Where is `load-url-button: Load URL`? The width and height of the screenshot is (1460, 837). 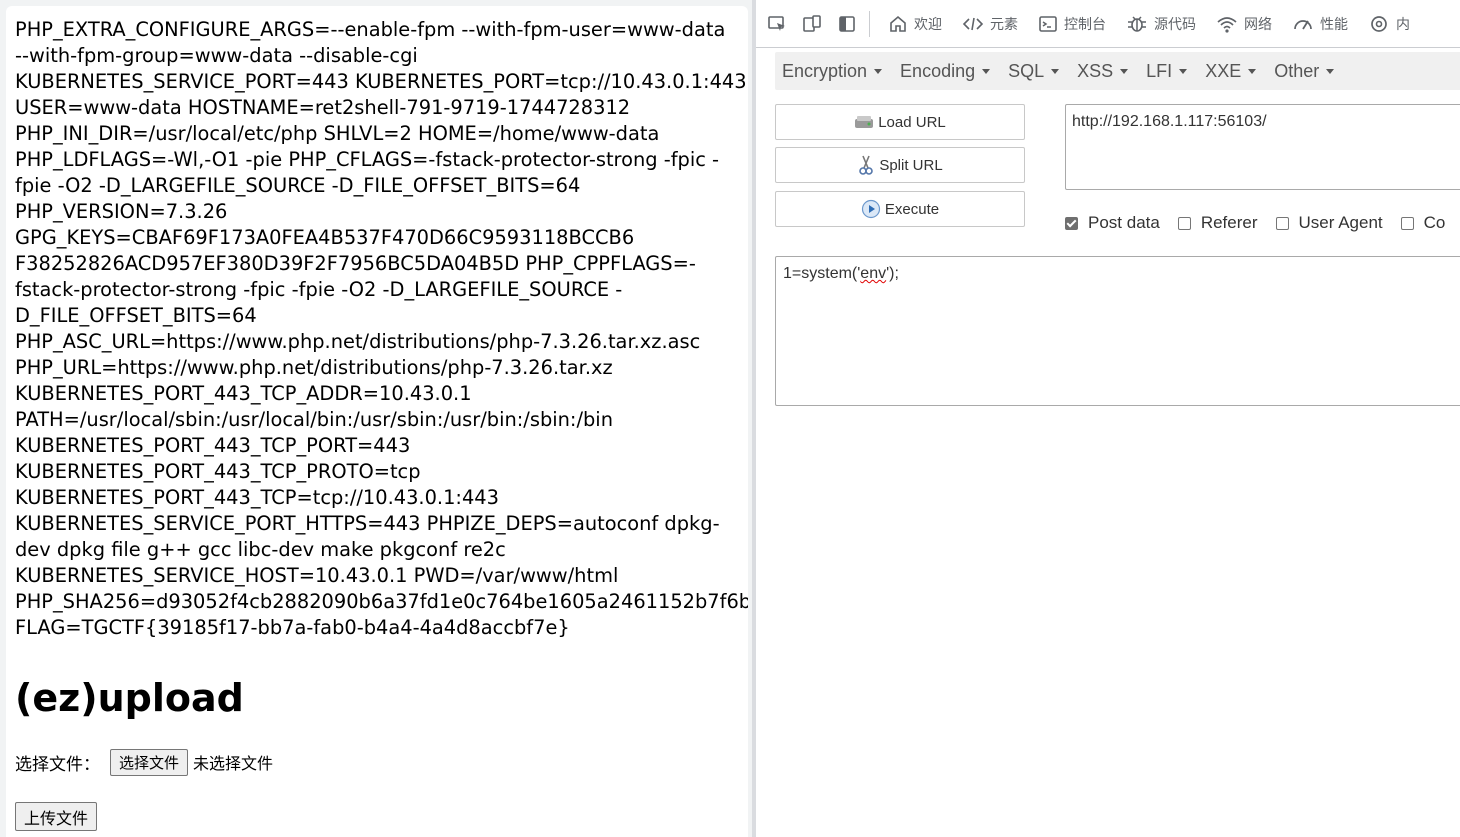
load-url-button: Load URL is located at coordinates (900, 122).